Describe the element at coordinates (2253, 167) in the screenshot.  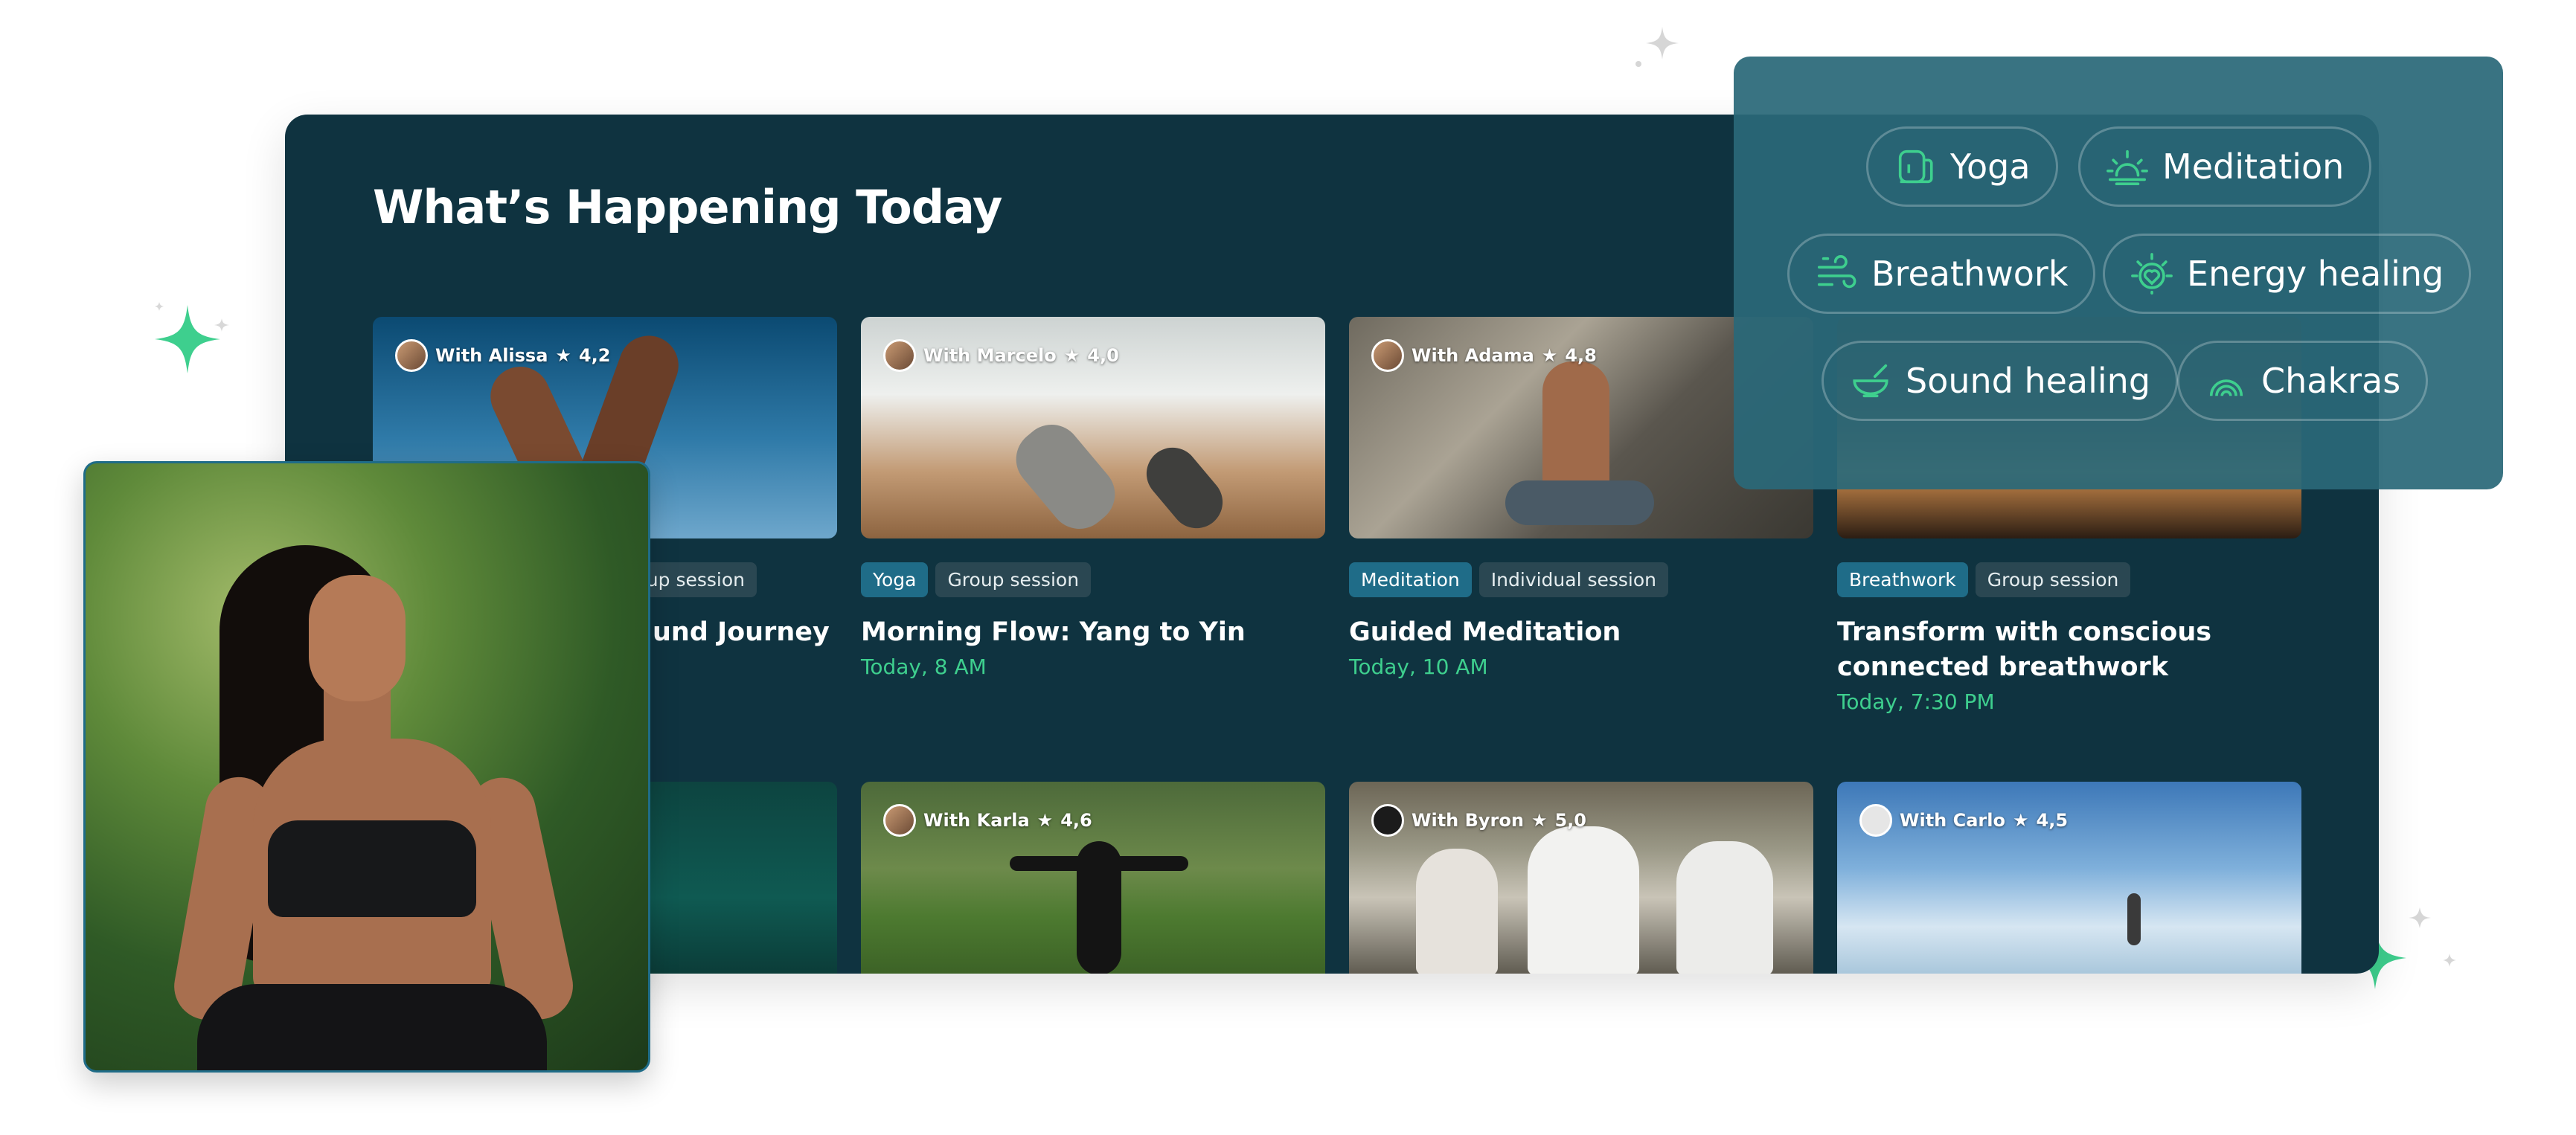
I see `chip-label: Meditation` at that location.